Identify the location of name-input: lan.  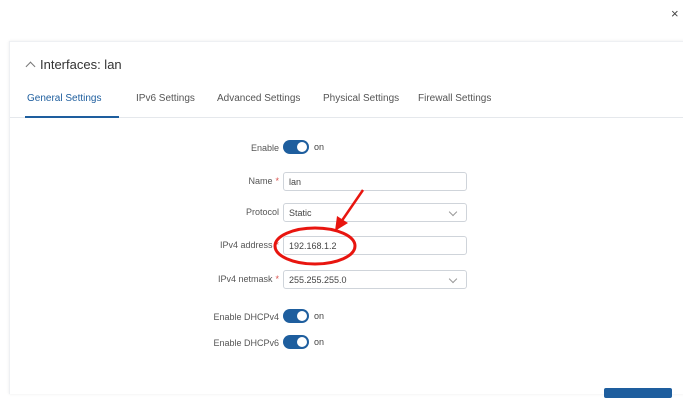
(375, 181).